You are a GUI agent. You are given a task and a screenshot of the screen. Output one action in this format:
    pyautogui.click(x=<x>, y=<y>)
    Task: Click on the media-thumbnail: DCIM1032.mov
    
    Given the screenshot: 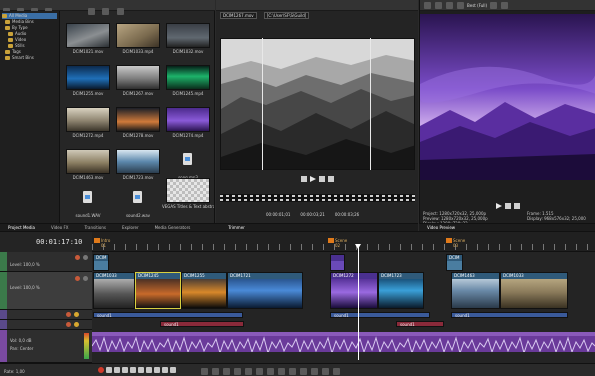 What is the action you would take?
    pyautogui.click(x=188, y=40)
    